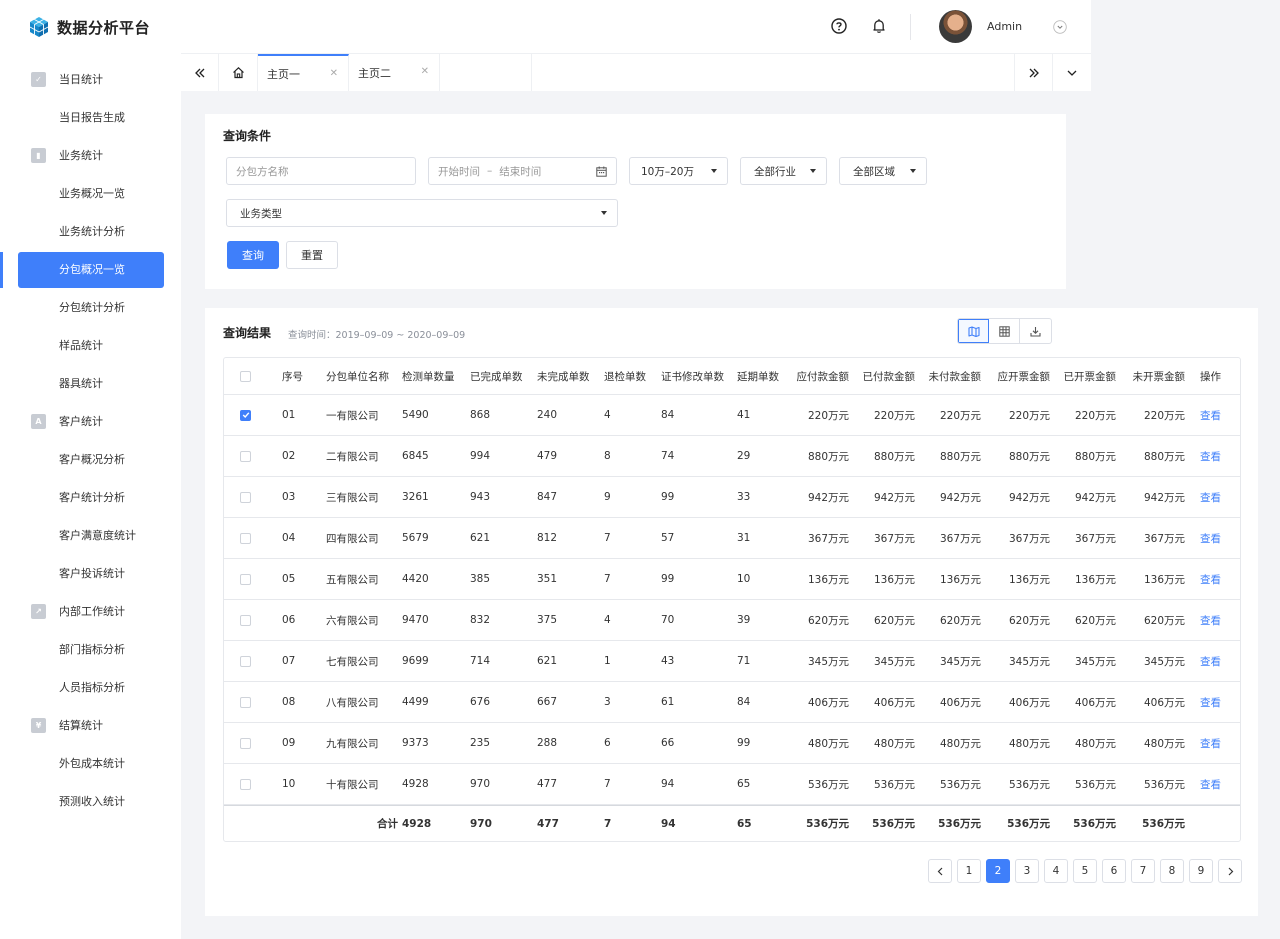 This screenshot has height=939, width=1280. Describe the element at coordinates (90, 649) in the screenshot. I see `sidebar-item: 部门指标分析` at that location.